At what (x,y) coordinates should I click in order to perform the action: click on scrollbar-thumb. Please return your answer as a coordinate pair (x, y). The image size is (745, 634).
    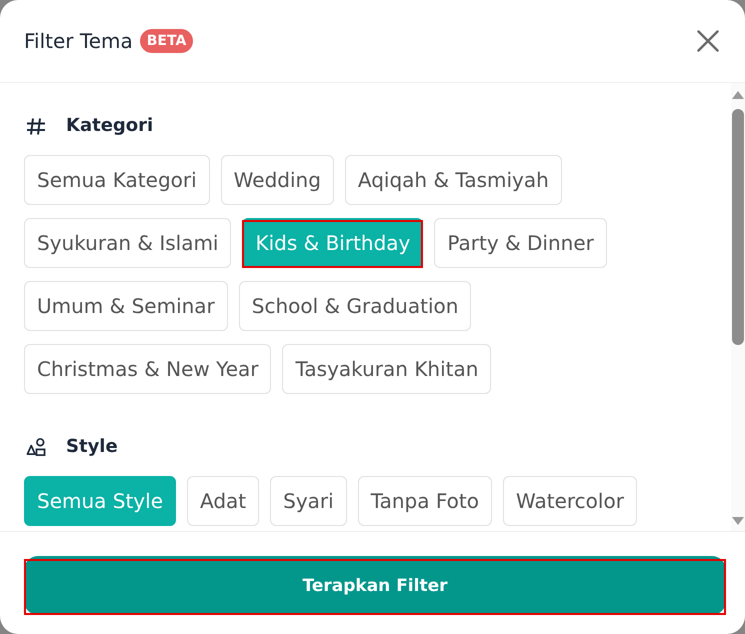
    Looking at the image, I should click on (738, 227).